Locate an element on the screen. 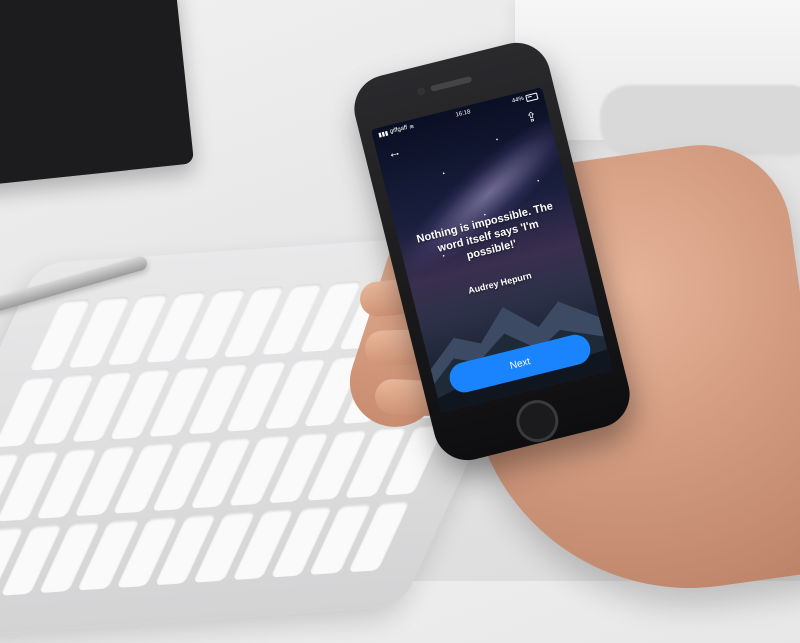  wifi-icon: ≋ is located at coordinates (411, 127).